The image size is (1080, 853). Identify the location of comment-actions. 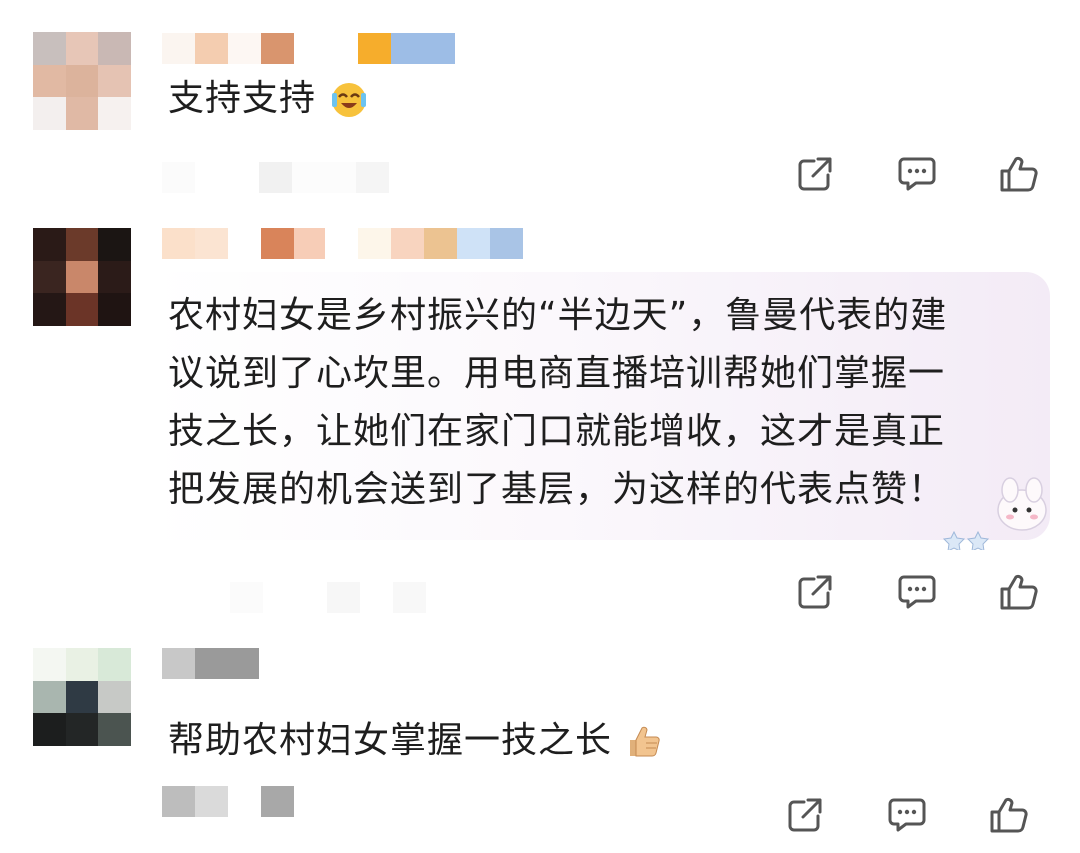
(907, 815).